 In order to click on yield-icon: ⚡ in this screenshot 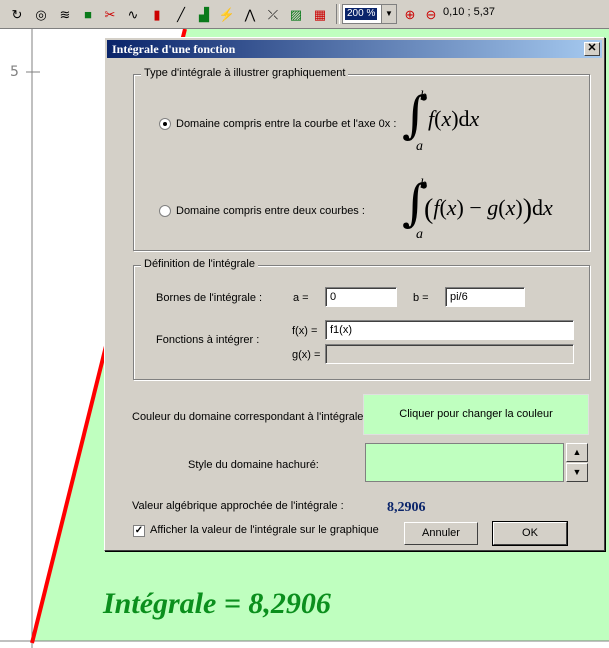, I will do `click(227, 15)`.